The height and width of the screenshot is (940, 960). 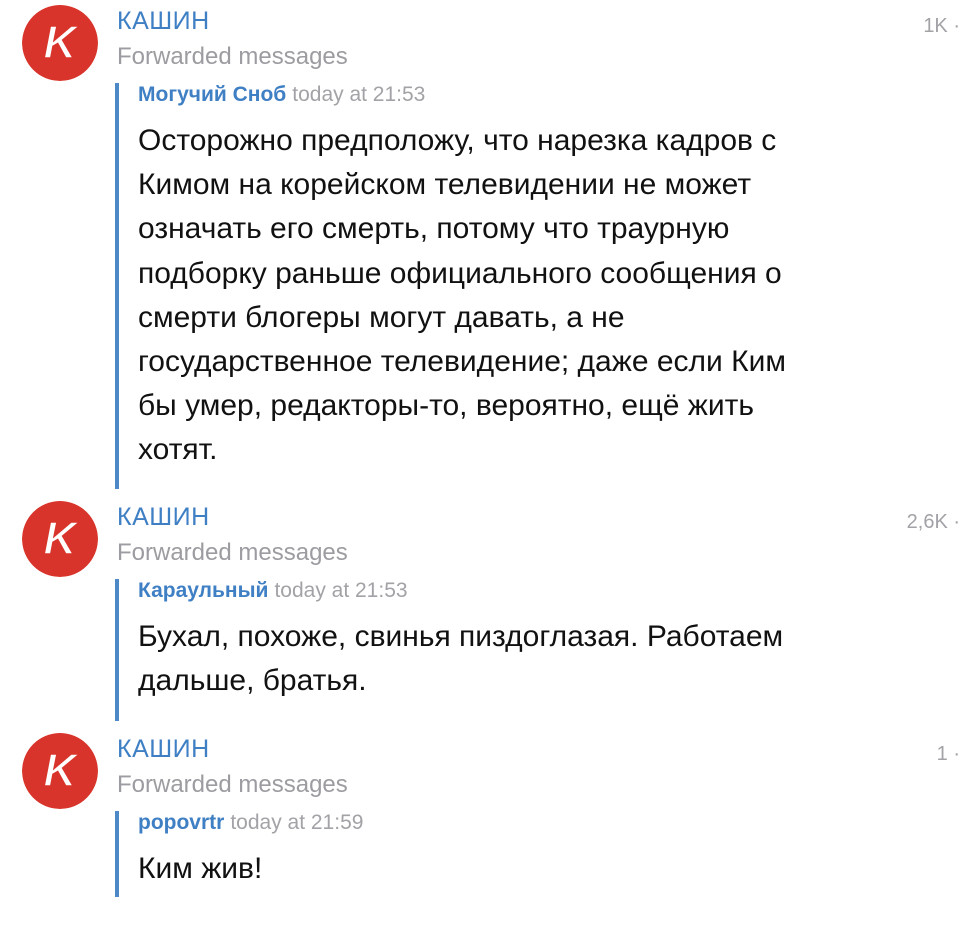 I want to click on forward-author: Могучий Сноб, so click(x=212, y=94).